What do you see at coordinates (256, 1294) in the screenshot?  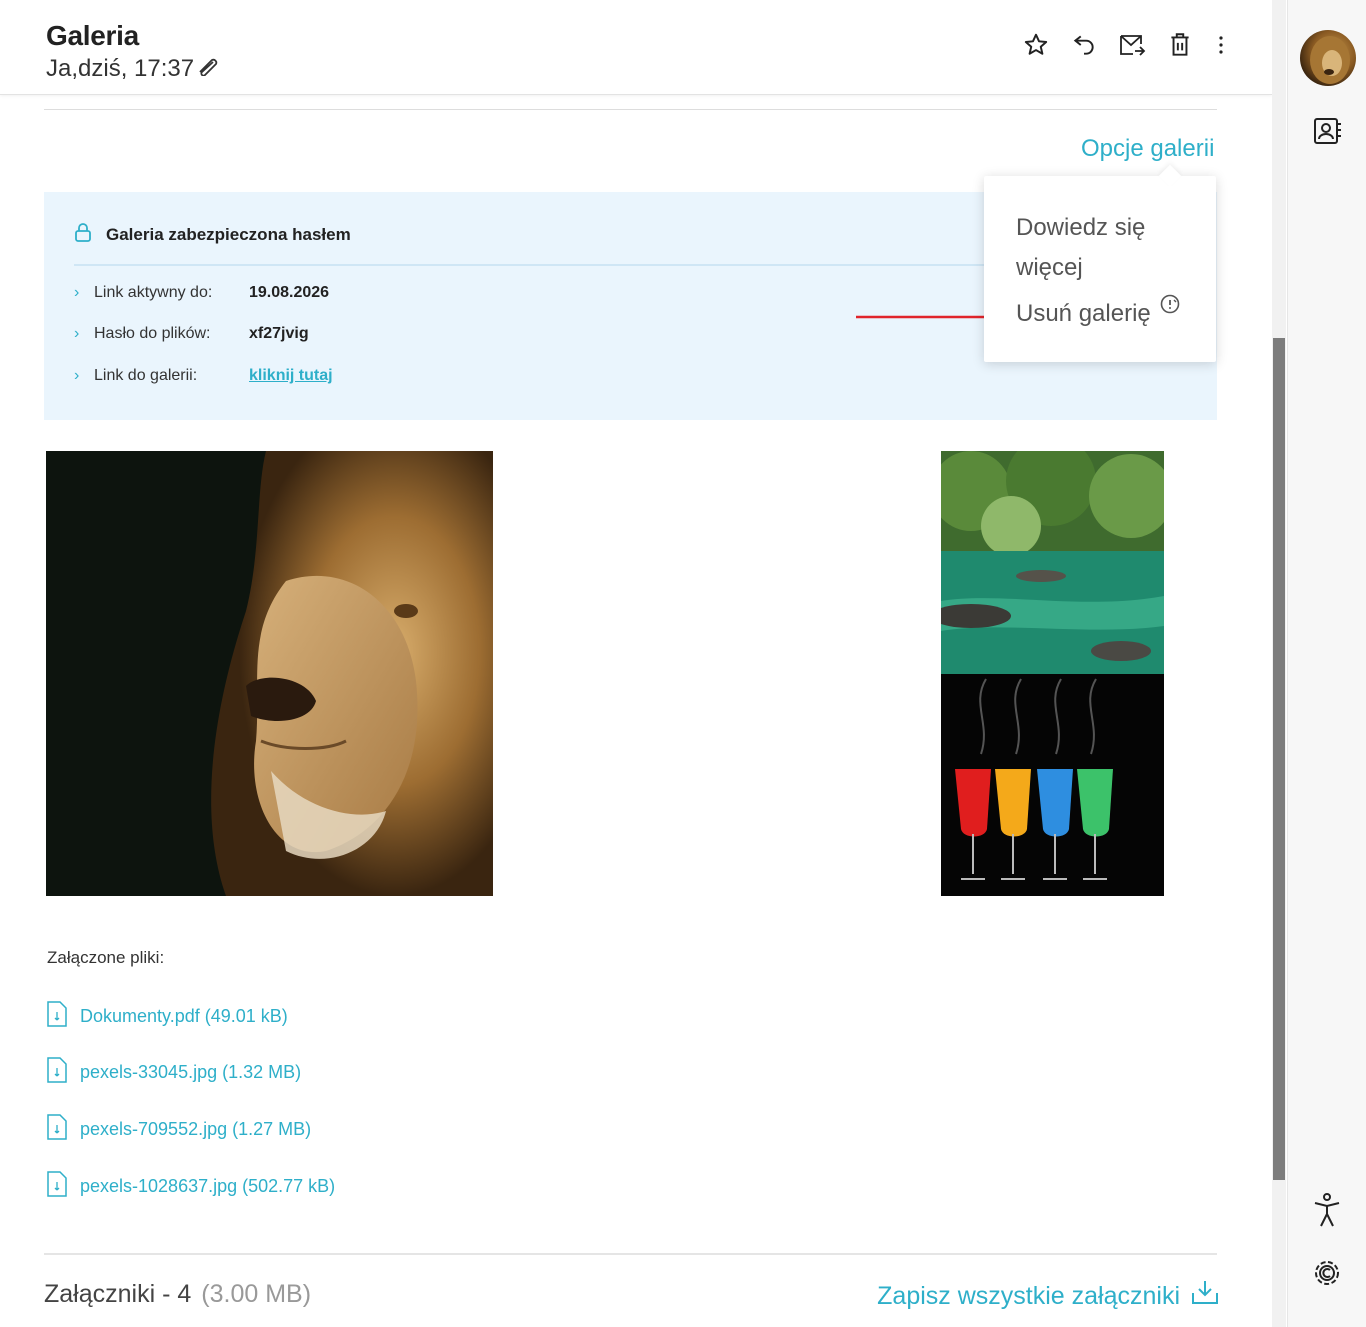 I see `attachments-size: (3.00 MB)` at bounding box center [256, 1294].